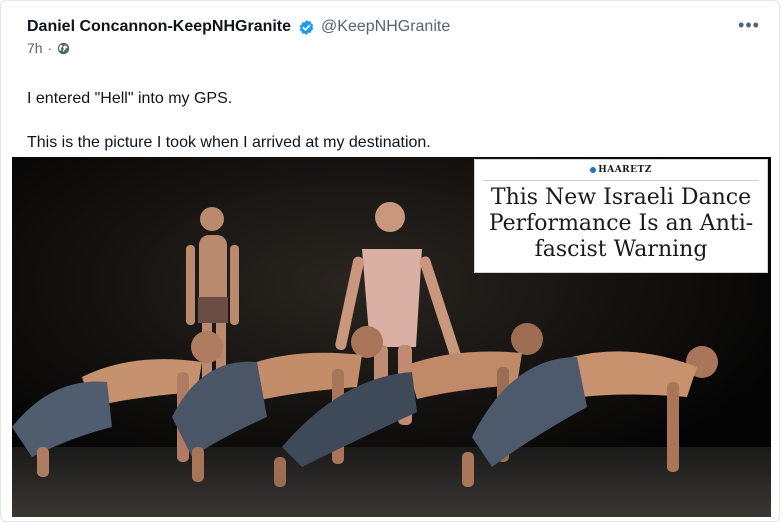 The image size is (782, 524). What do you see at coordinates (621, 180) in the screenshot?
I see `divider` at bounding box center [621, 180].